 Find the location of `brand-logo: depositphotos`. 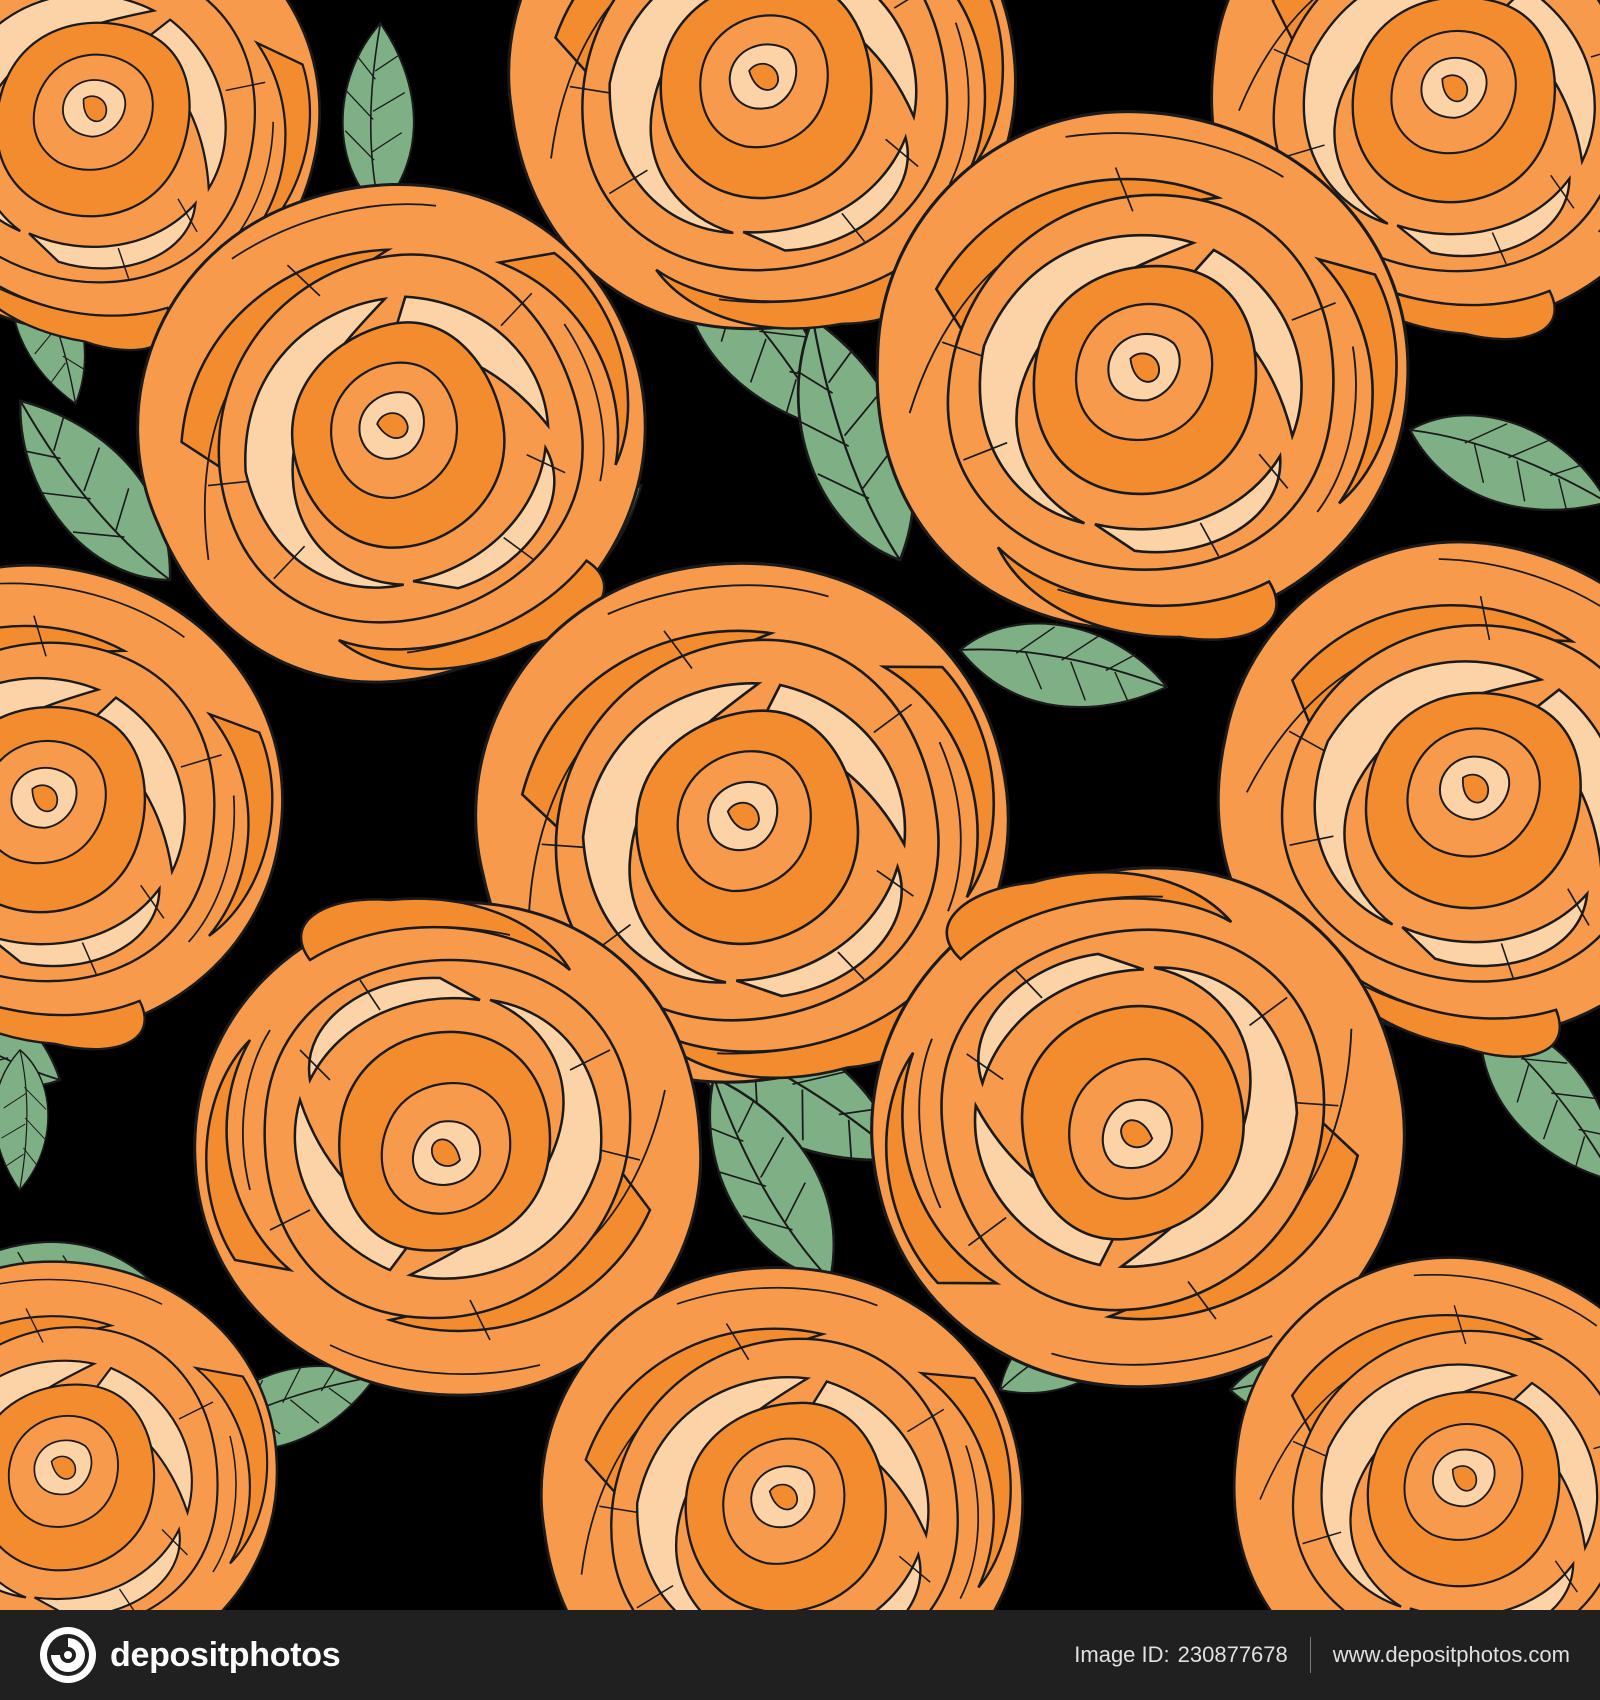

brand-logo: depositphotos is located at coordinates (189, 1655).